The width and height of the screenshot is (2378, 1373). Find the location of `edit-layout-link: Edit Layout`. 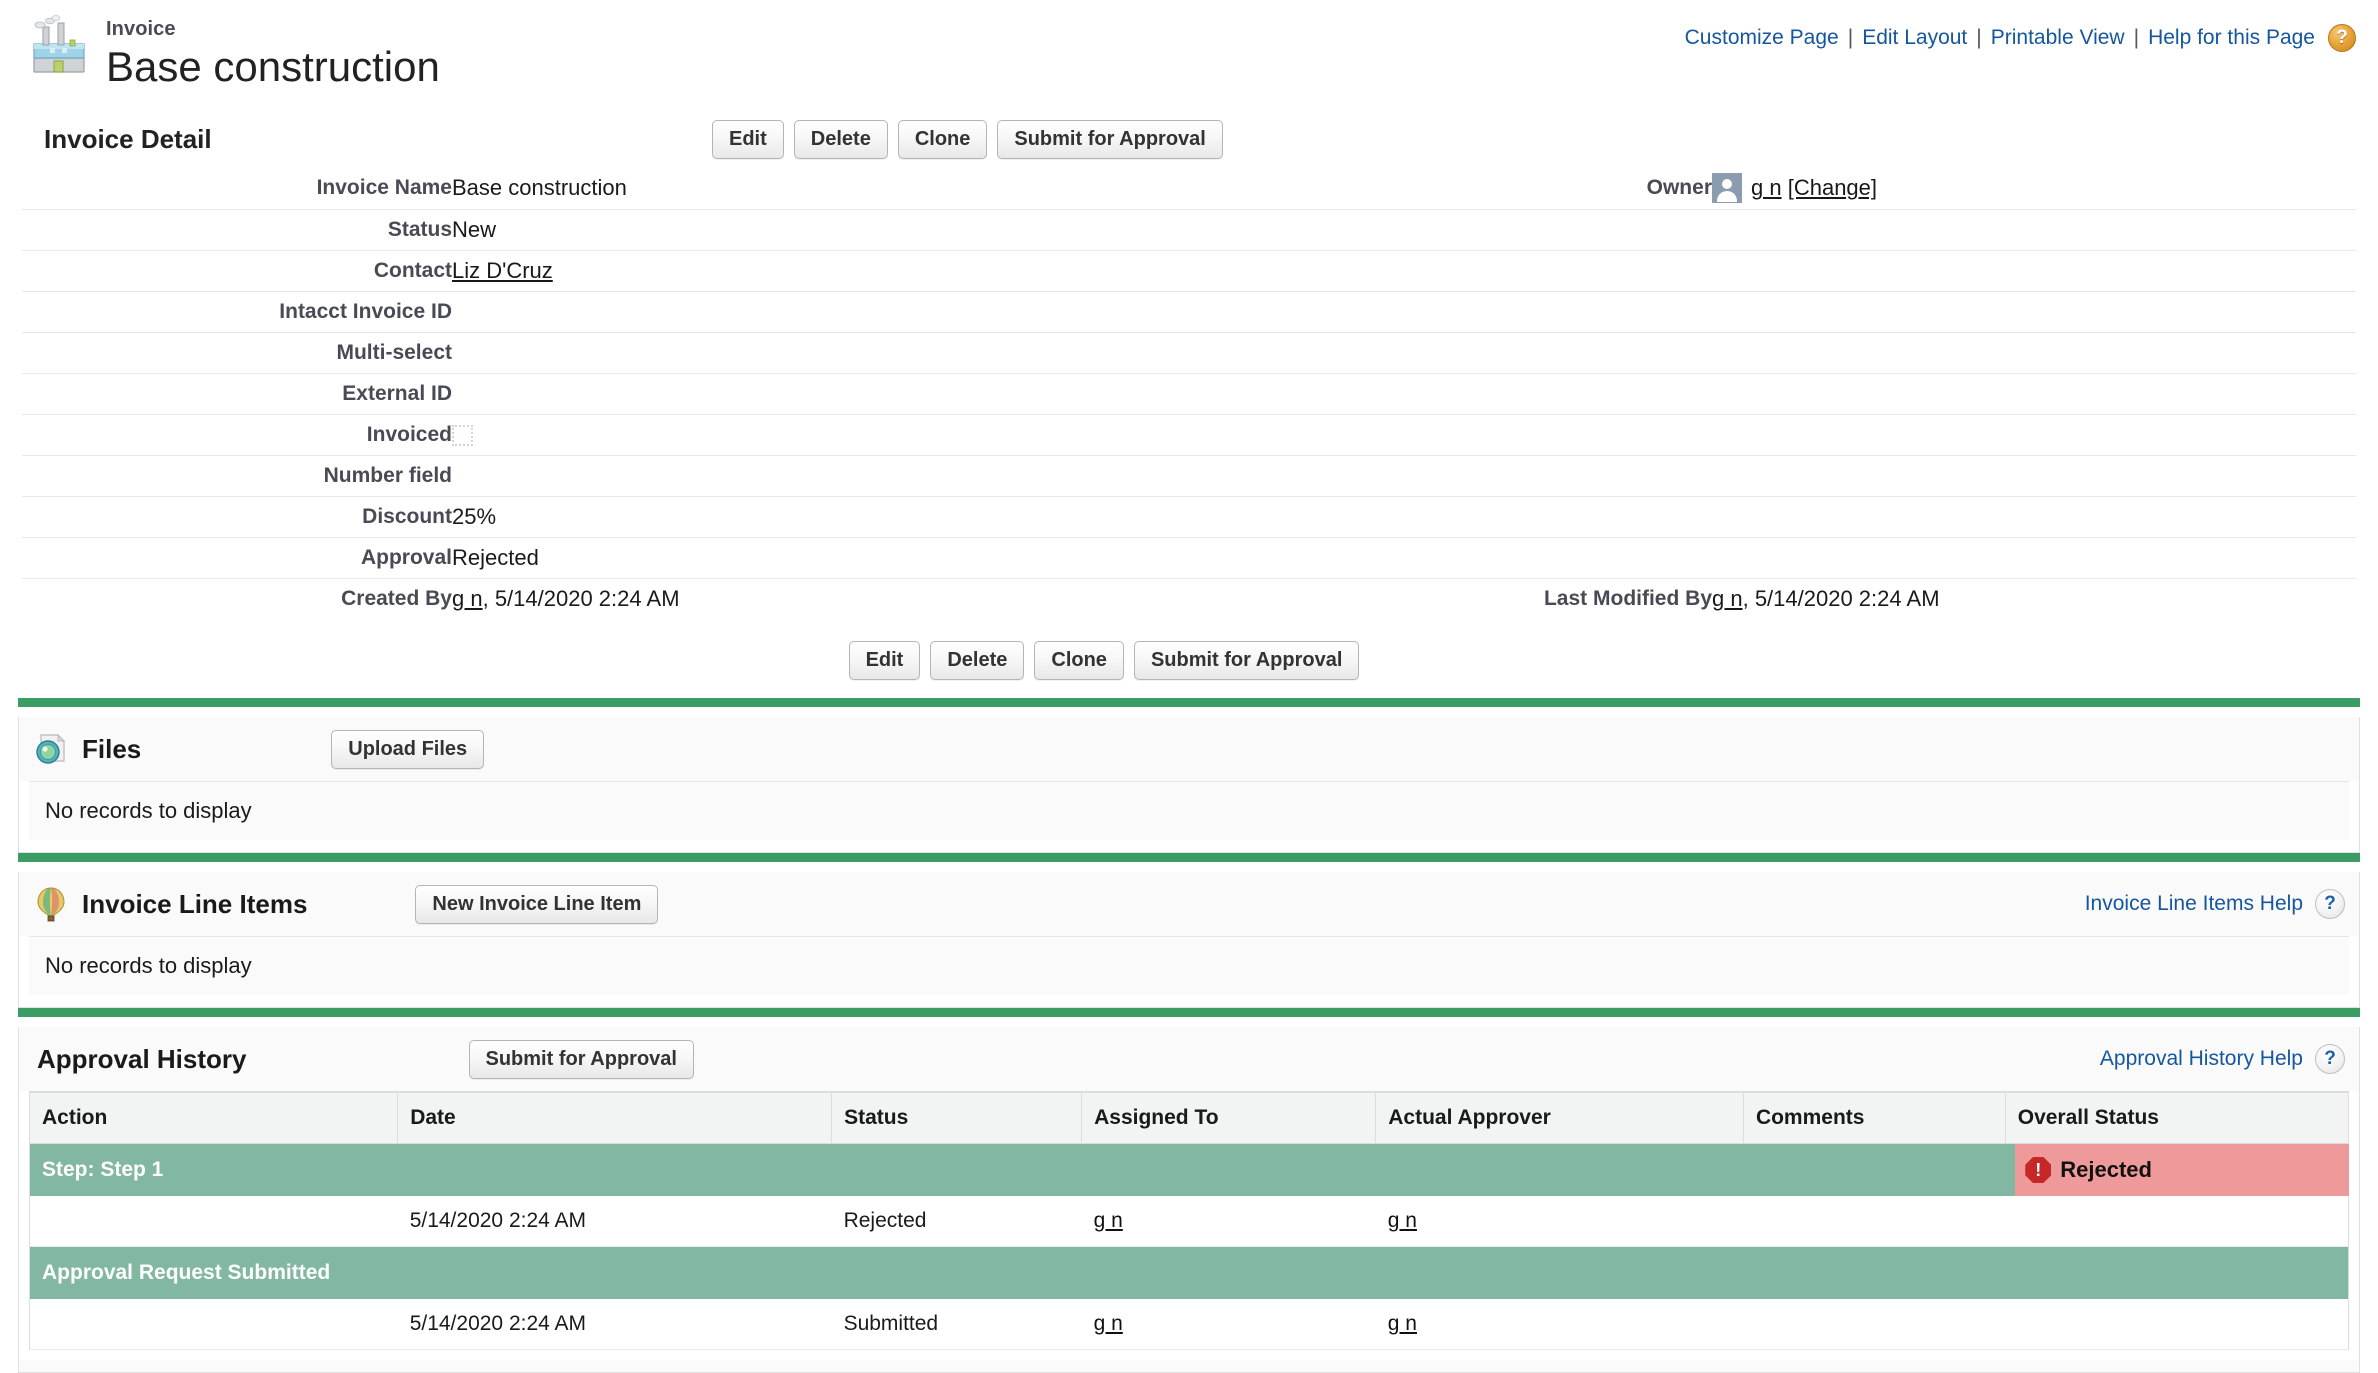

edit-layout-link: Edit Layout is located at coordinates (1914, 38).